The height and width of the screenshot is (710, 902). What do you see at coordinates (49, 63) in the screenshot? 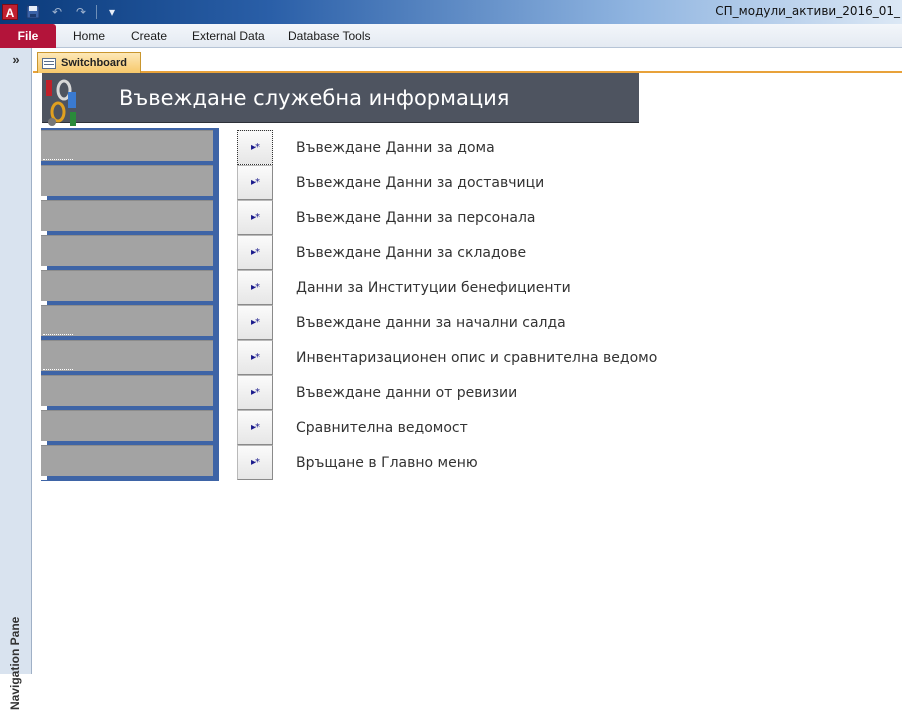
I see `form-icon` at bounding box center [49, 63].